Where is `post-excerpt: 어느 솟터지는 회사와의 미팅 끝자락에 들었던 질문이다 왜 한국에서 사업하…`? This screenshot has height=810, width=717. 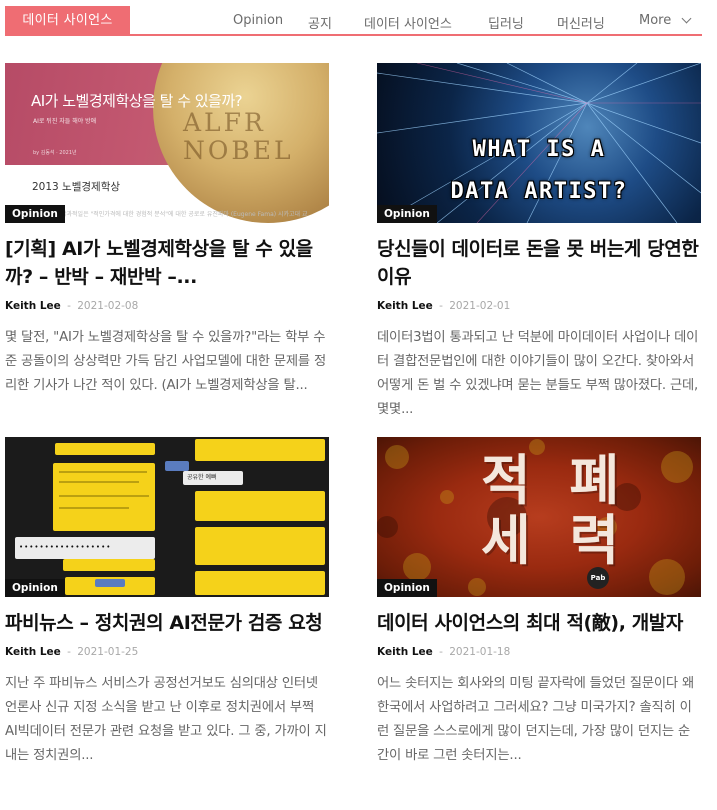
post-excerpt: 어느 솟터지는 회사와의 미팅 끝자락에 들었던 질문이다 왜 한국에서 사업하… is located at coordinates (535, 719).